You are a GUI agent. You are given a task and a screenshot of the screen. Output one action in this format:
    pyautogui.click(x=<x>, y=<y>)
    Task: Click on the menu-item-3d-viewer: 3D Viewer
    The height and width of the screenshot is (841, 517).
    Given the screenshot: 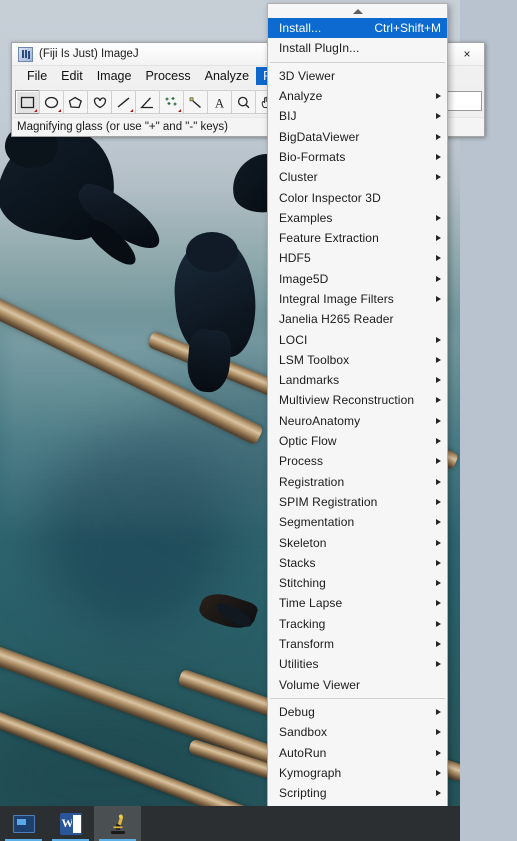 What is the action you would take?
    pyautogui.click(x=357, y=76)
    